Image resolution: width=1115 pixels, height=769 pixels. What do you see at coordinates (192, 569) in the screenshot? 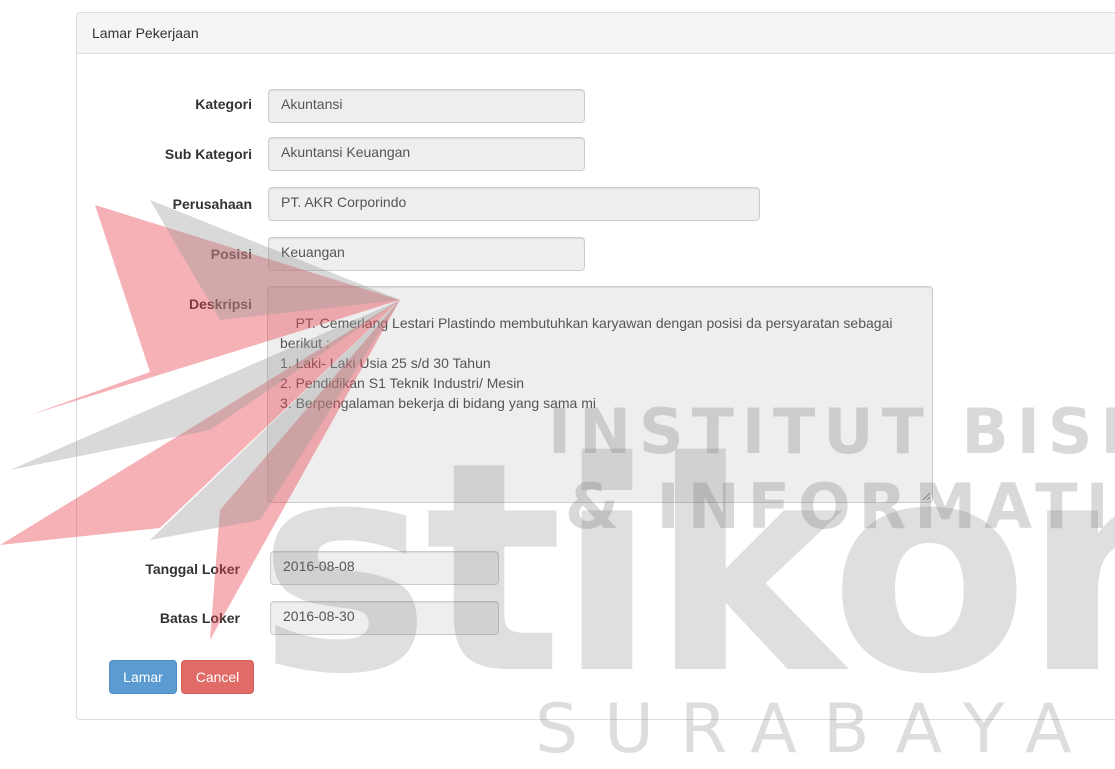
I see `tanggal-loker-label: Tanggal Loker` at bounding box center [192, 569].